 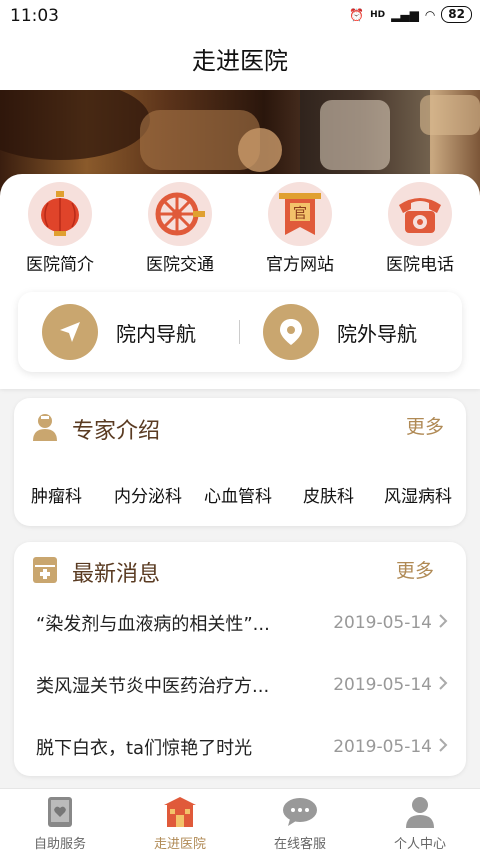 What do you see at coordinates (156, 333) in the screenshot?
I see `indoor-navigation-label: 院内导航` at bounding box center [156, 333].